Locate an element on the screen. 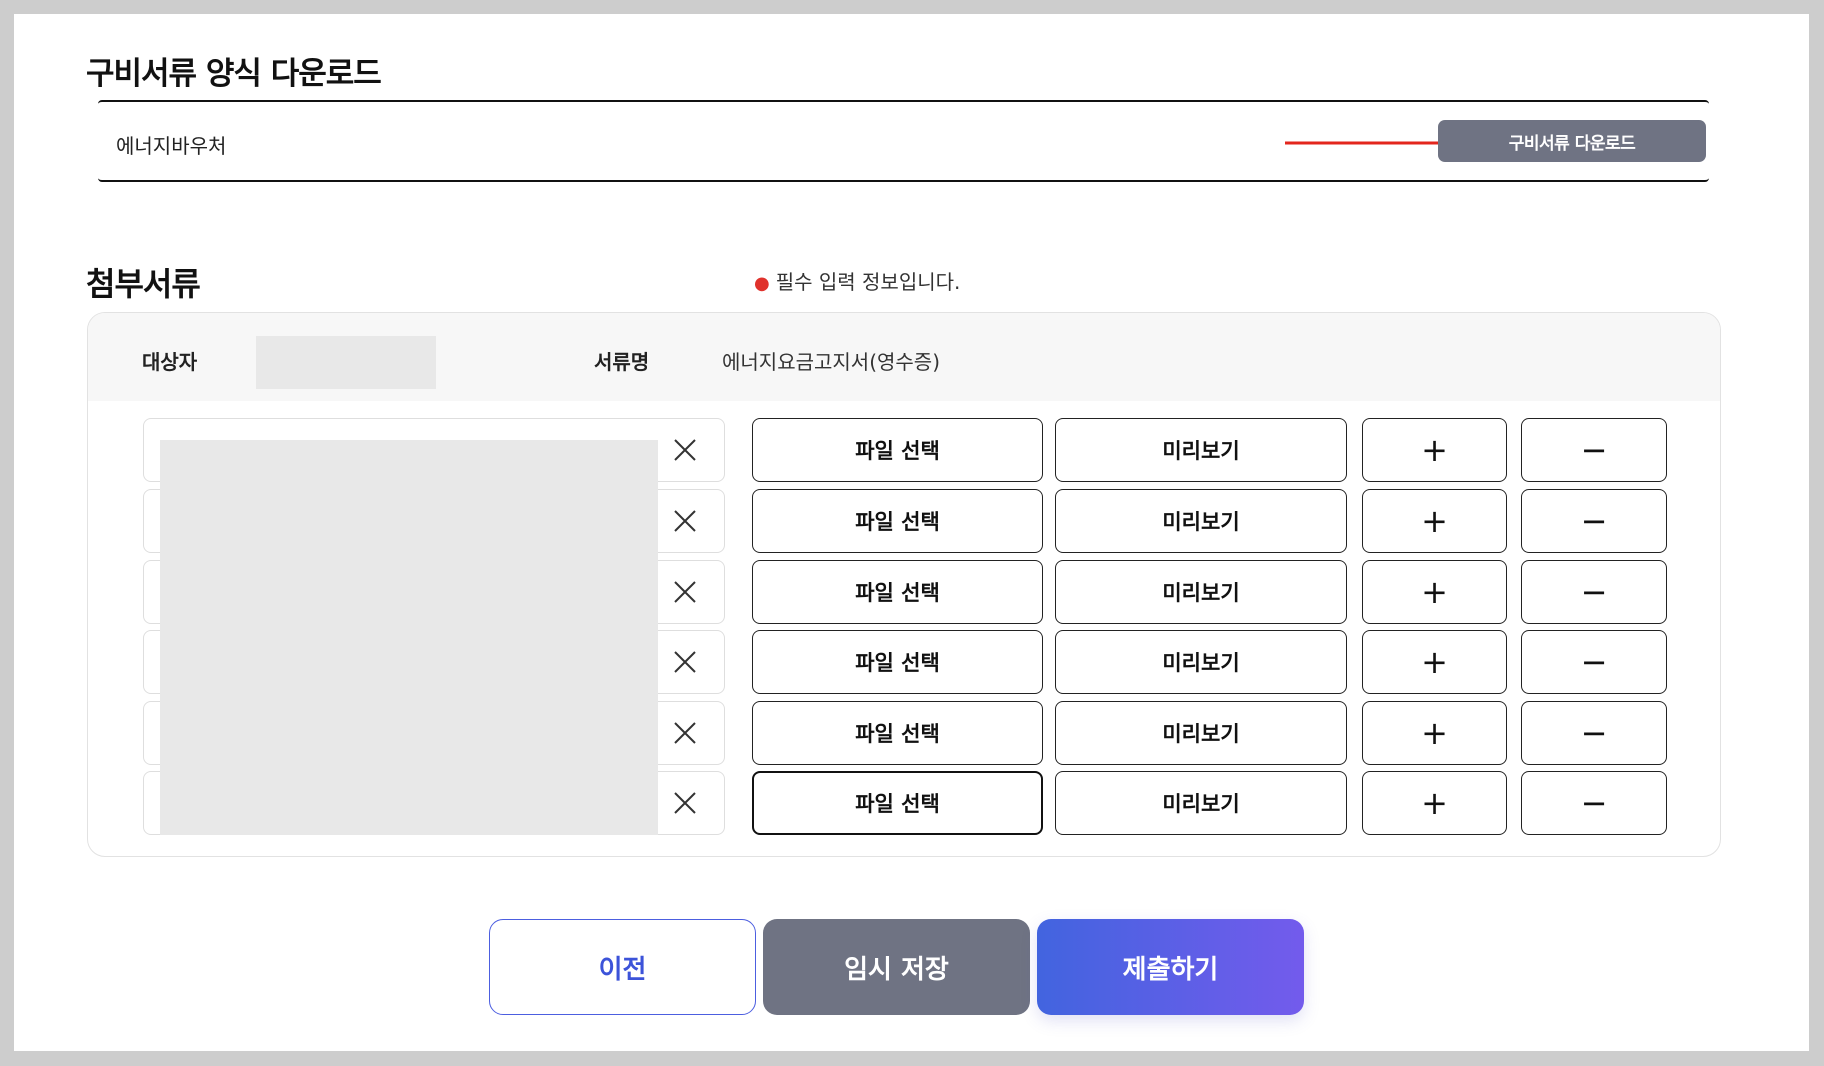 This screenshot has height=1066, width=1824. target-value-masked is located at coordinates (346, 362).